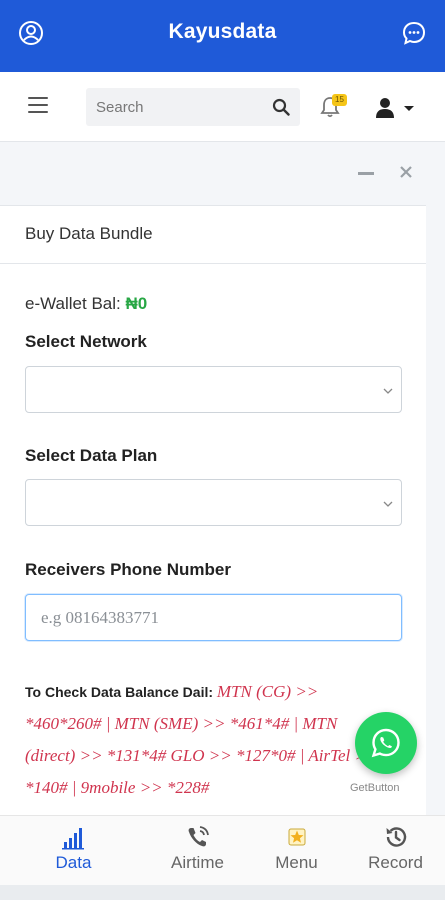 The height and width of the screenshot is (900, 445). What do you see at coordinates (197, 862) in the screenshot?
I see `nav-tab-airtime-label: Airtime` at bounding box center [197, 862].